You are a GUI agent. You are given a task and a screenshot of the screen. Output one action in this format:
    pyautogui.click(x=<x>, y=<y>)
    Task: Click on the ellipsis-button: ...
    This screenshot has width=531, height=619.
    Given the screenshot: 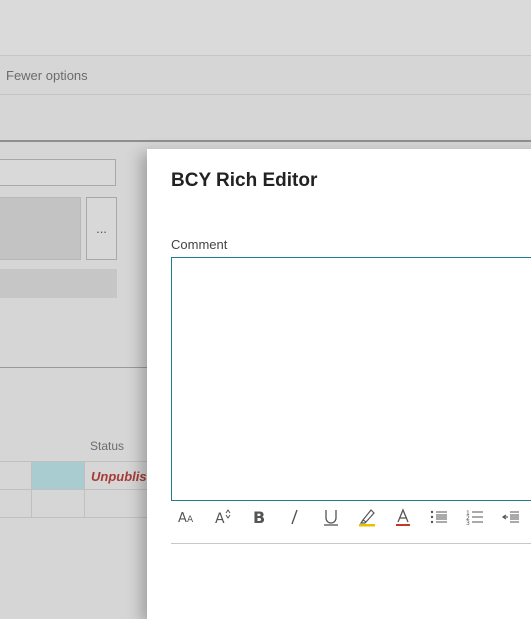 What is the action you would take?
    pyautogui.click(x=101, y=228)
    